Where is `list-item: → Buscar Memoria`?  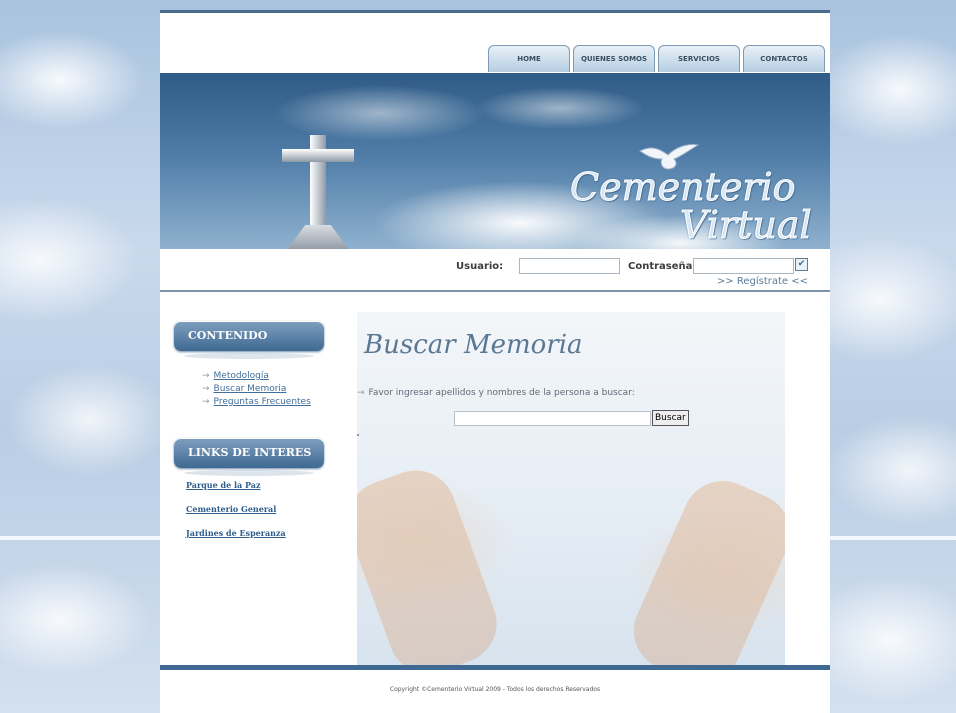
list-item: → Buscar Memoria is located at coordinates (256, 389).